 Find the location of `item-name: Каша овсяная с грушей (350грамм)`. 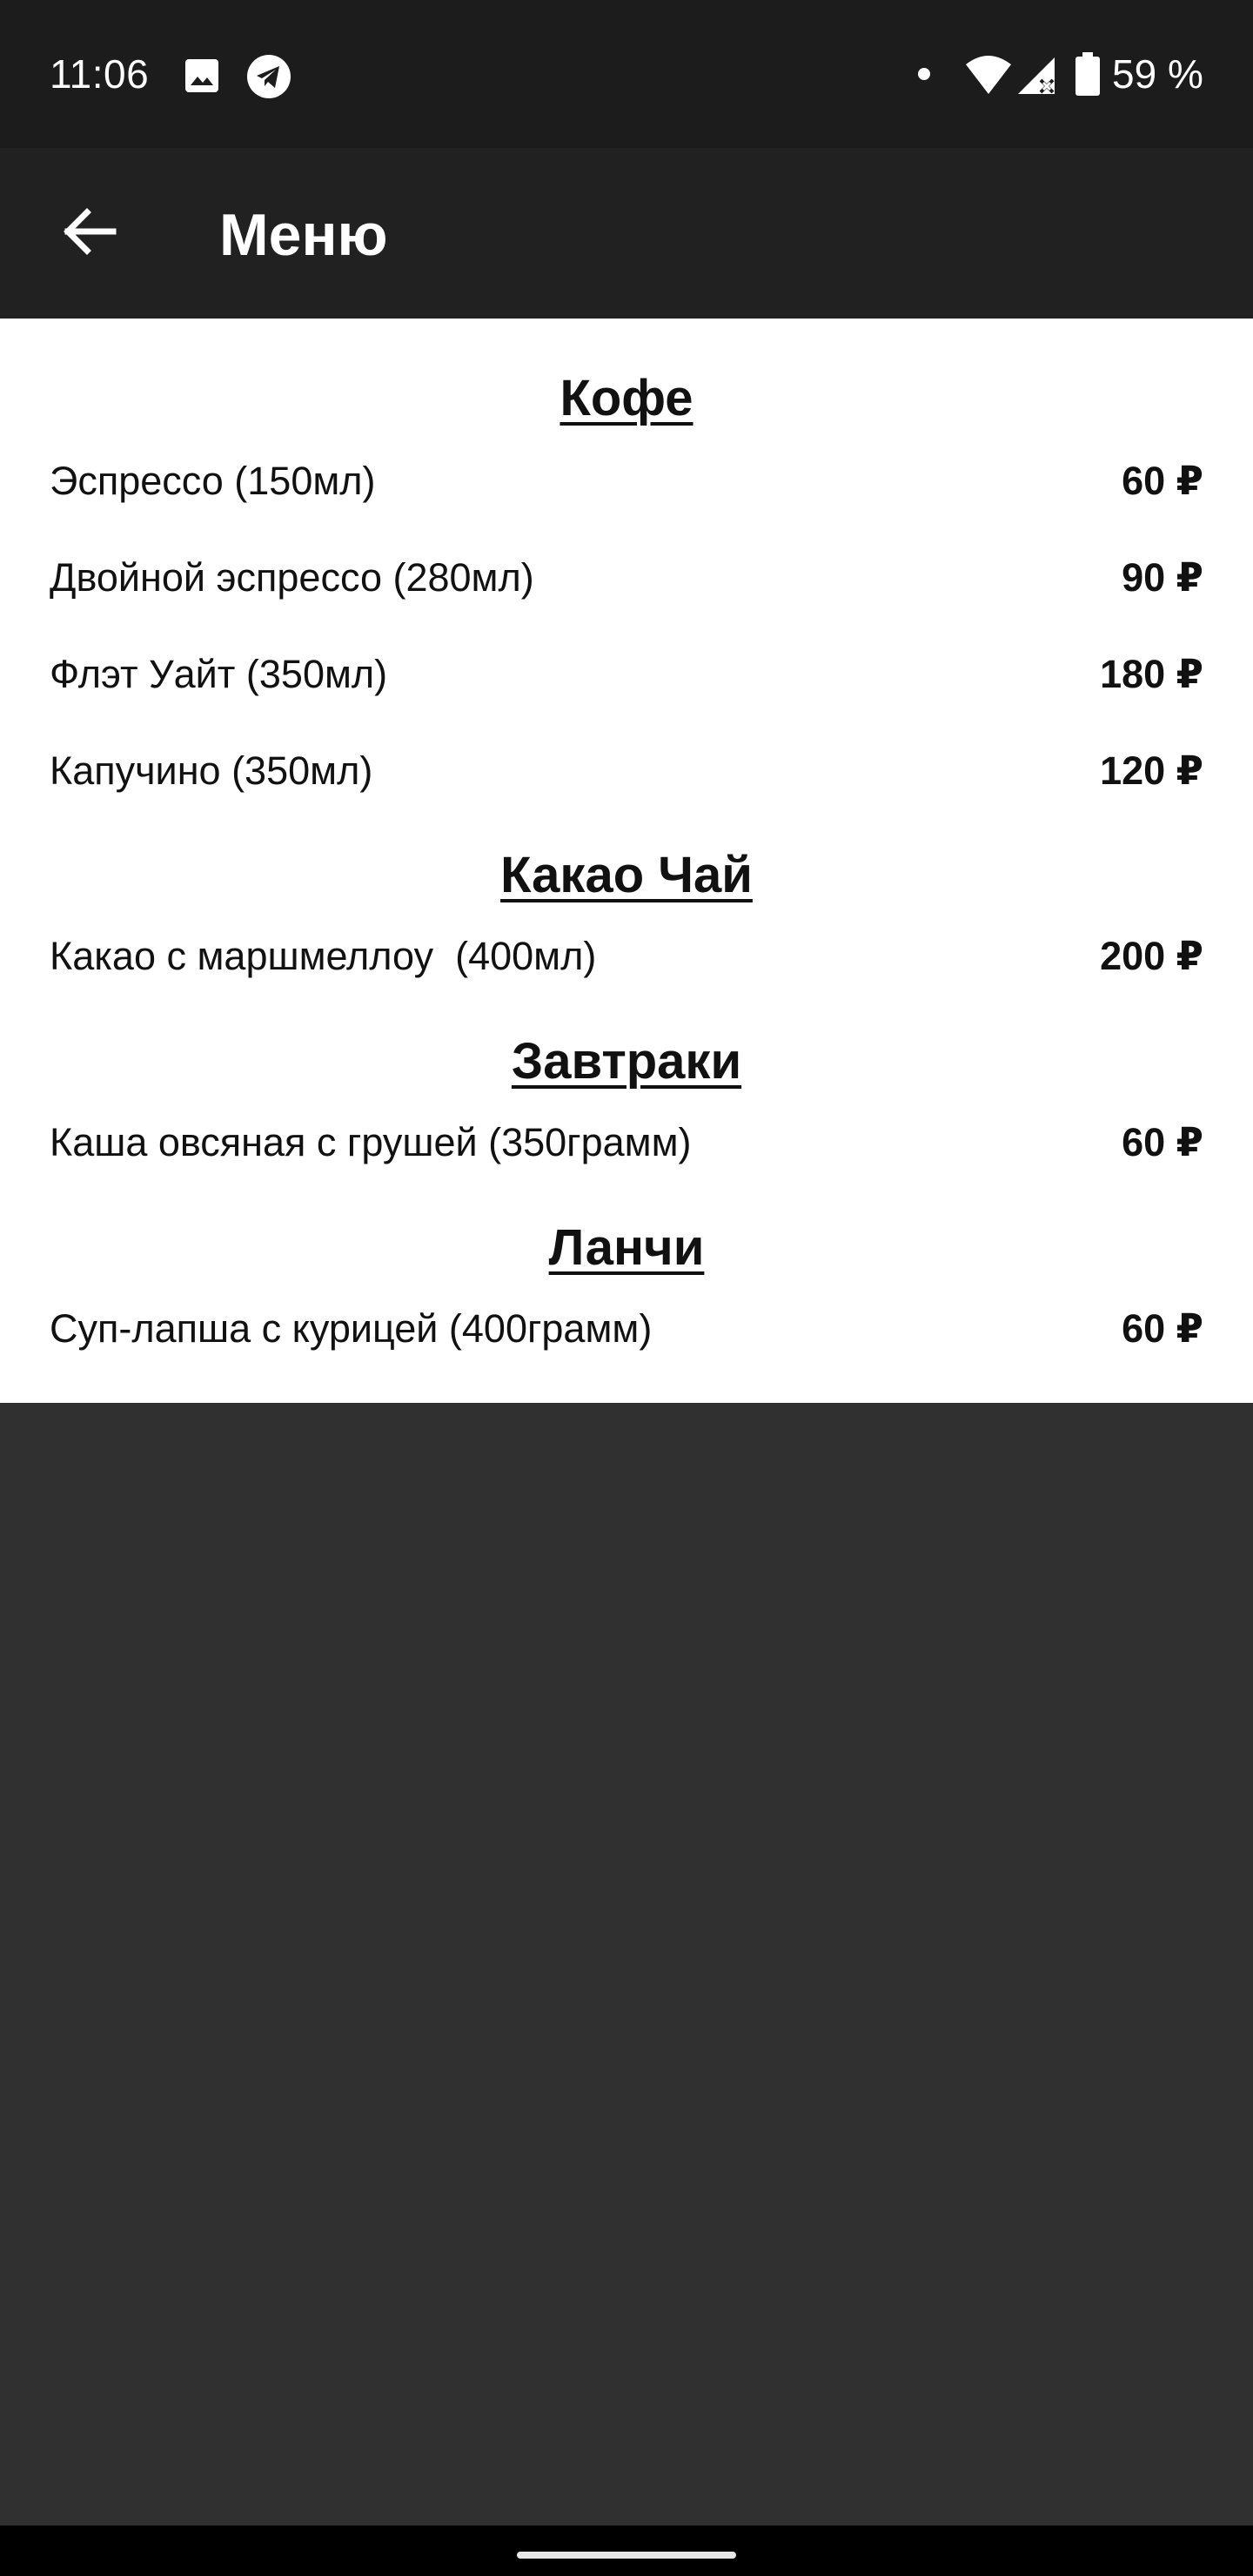

item-name: Каша овсяная с грушей (350грамм) is located at coordinates (371, 1142).